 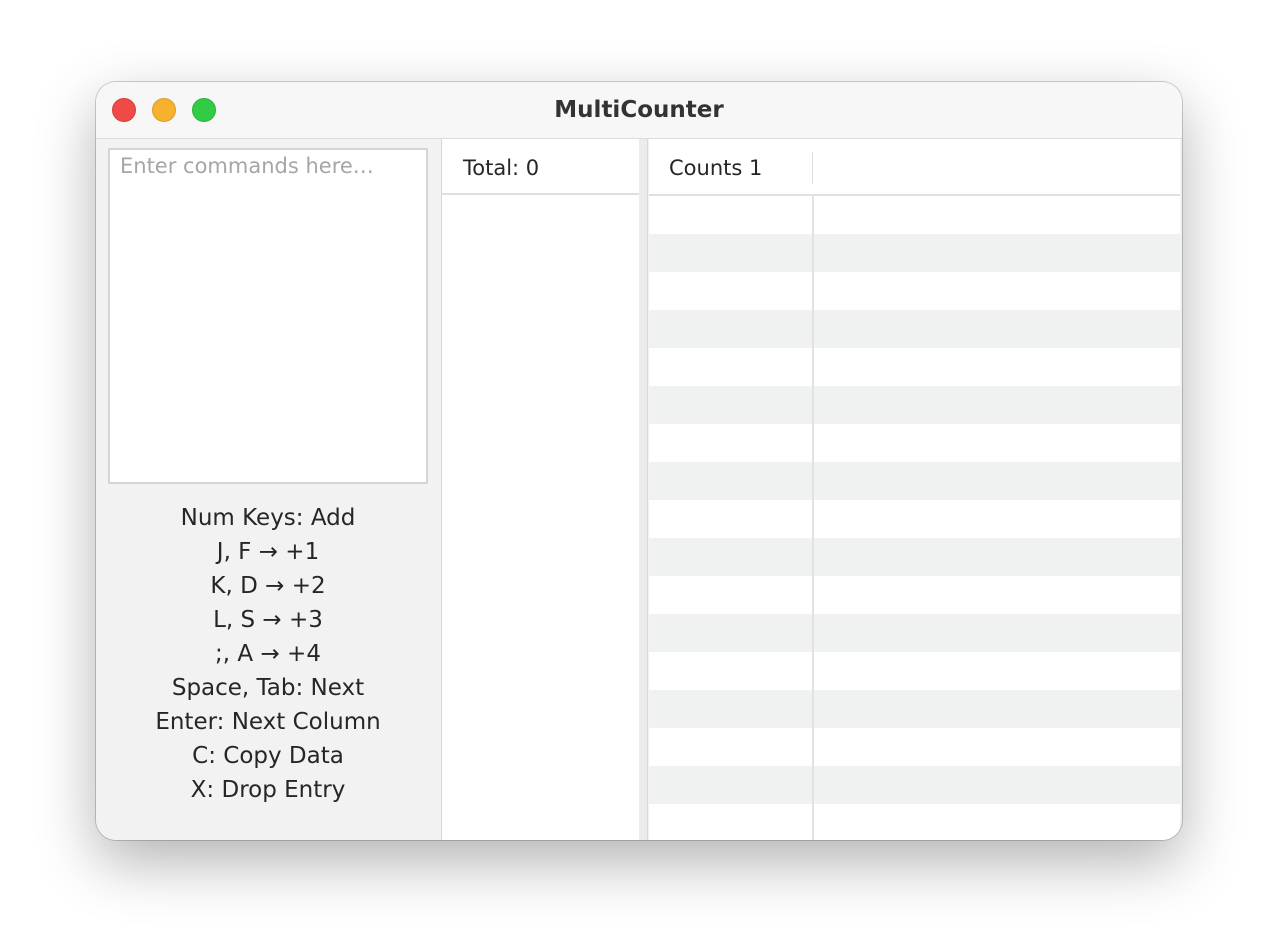 What do you see at coordinates (268, 586) in the screenshot?
I see `help-line: K, D → +2` at bounding box center [268, 586].